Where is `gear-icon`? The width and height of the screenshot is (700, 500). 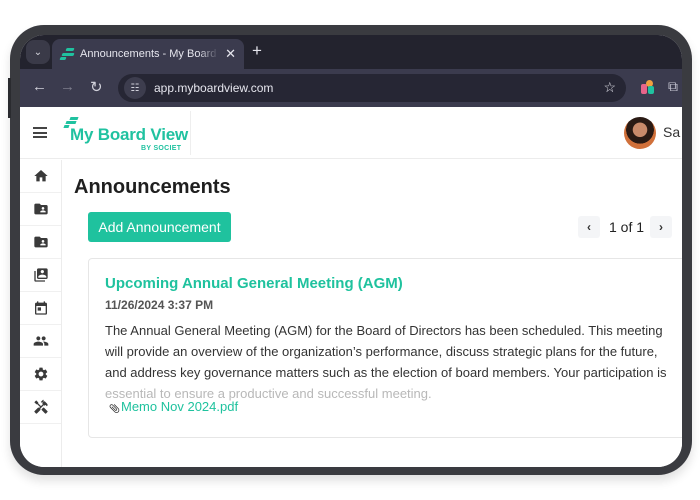 gear-icon is located at coordinates (40, 374).